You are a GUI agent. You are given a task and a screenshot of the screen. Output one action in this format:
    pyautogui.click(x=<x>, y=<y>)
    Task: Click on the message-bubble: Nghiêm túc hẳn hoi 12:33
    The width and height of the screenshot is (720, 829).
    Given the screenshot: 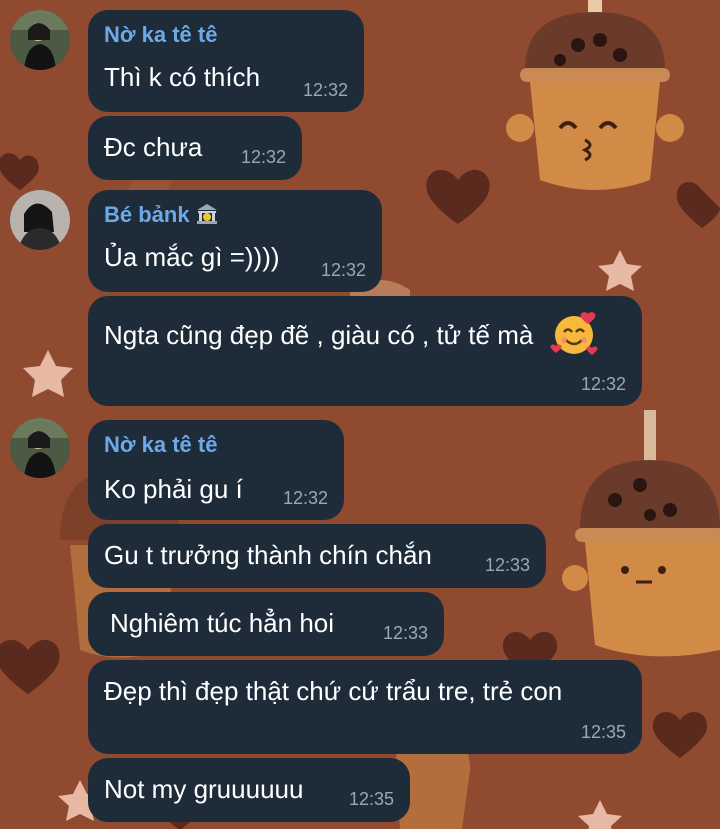 What is the action you would take?
    pyautogui.click(x=266, y=624)
    